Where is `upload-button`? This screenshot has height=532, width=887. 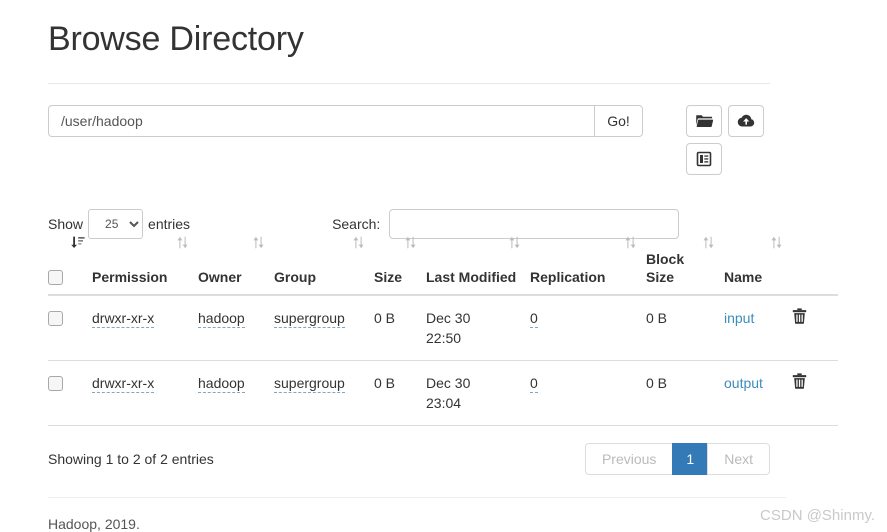
upload-button is located at coordinates (746, 120).